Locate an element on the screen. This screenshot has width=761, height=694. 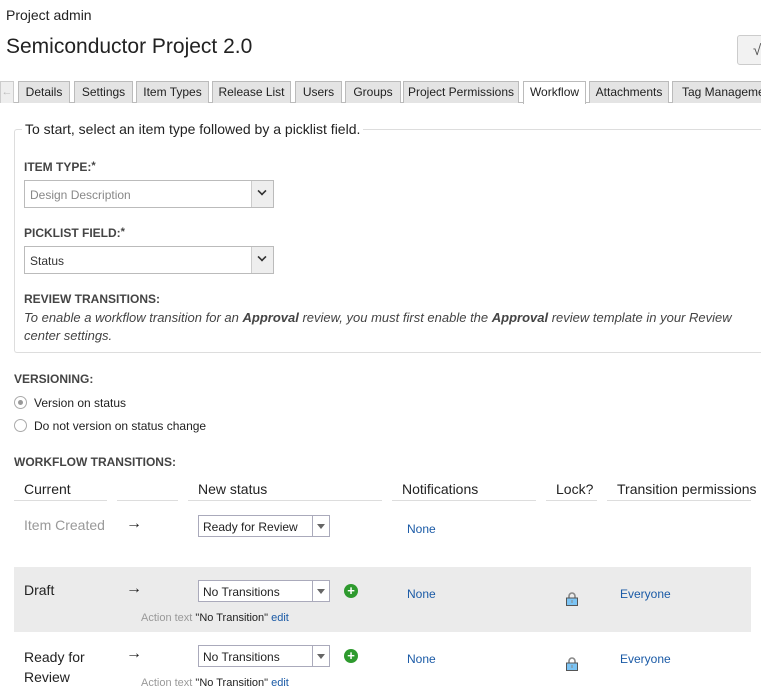
item-type-label: ITEM TYPE:* is located at coordinates (60, 167).